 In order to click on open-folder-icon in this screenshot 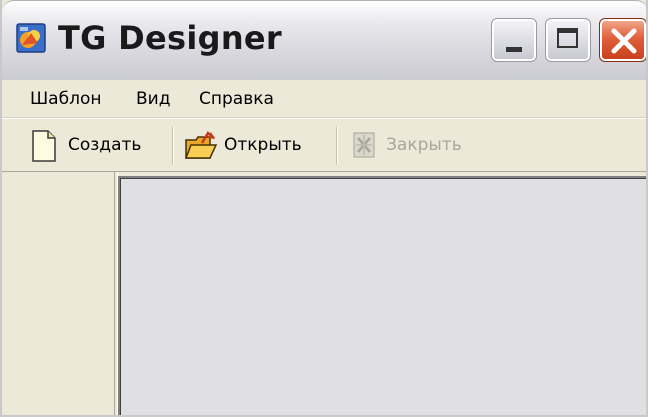, I will do `click(201, 148)`.